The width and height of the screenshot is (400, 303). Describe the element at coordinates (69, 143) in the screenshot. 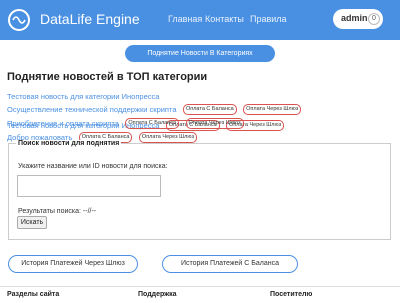

I see `search-panel-legend: Поиск новости для поднятия` at that location.